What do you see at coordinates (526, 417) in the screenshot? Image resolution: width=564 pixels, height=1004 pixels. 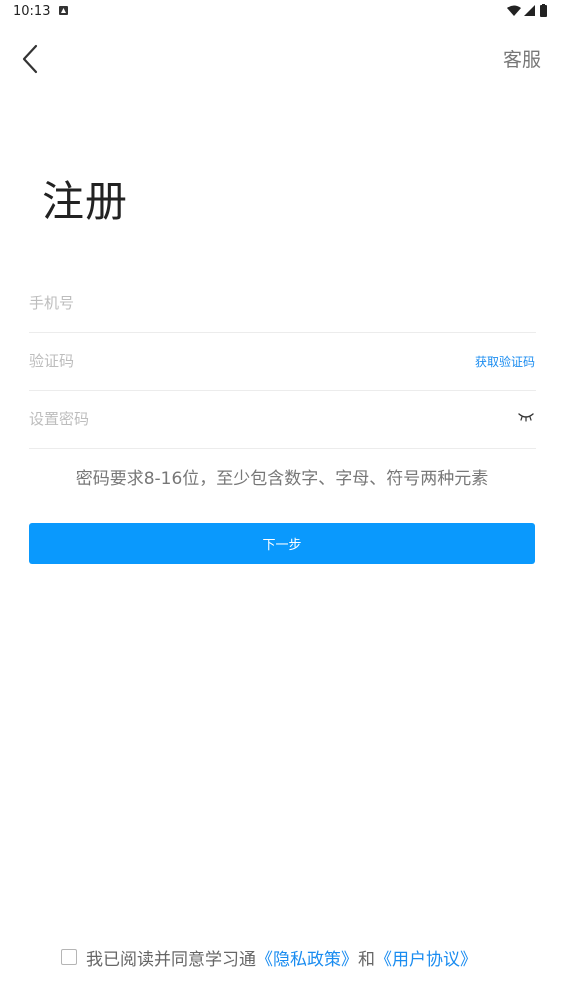 I see `eye-closed-icon` at bounding box center [526, 417].